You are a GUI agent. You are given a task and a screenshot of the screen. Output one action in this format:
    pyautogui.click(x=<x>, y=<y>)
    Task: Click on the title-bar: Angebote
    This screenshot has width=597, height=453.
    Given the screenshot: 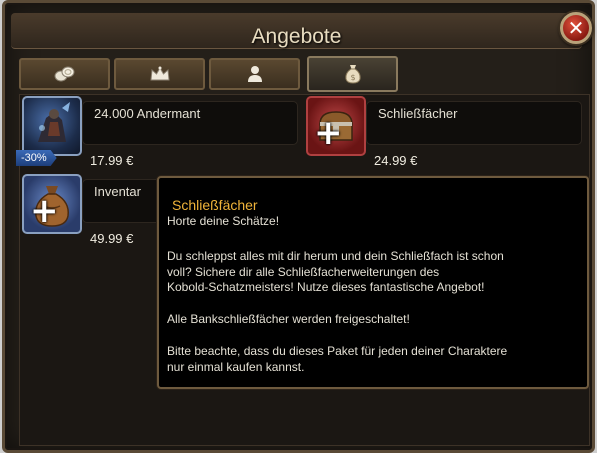 What is the action you would take?
    pyautogui.click(x=296, y=31)
    